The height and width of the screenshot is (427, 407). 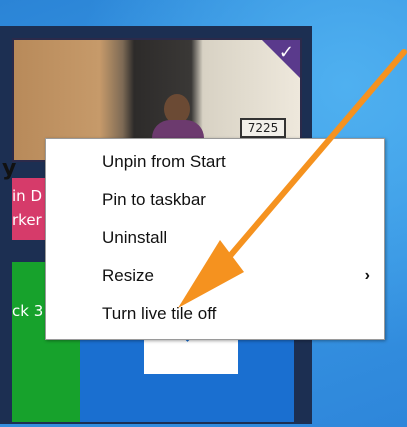 What do you see at coordinates (263, 128) in the screenshot?
I see `door-number: 7225` at bounding box center [263, 128].